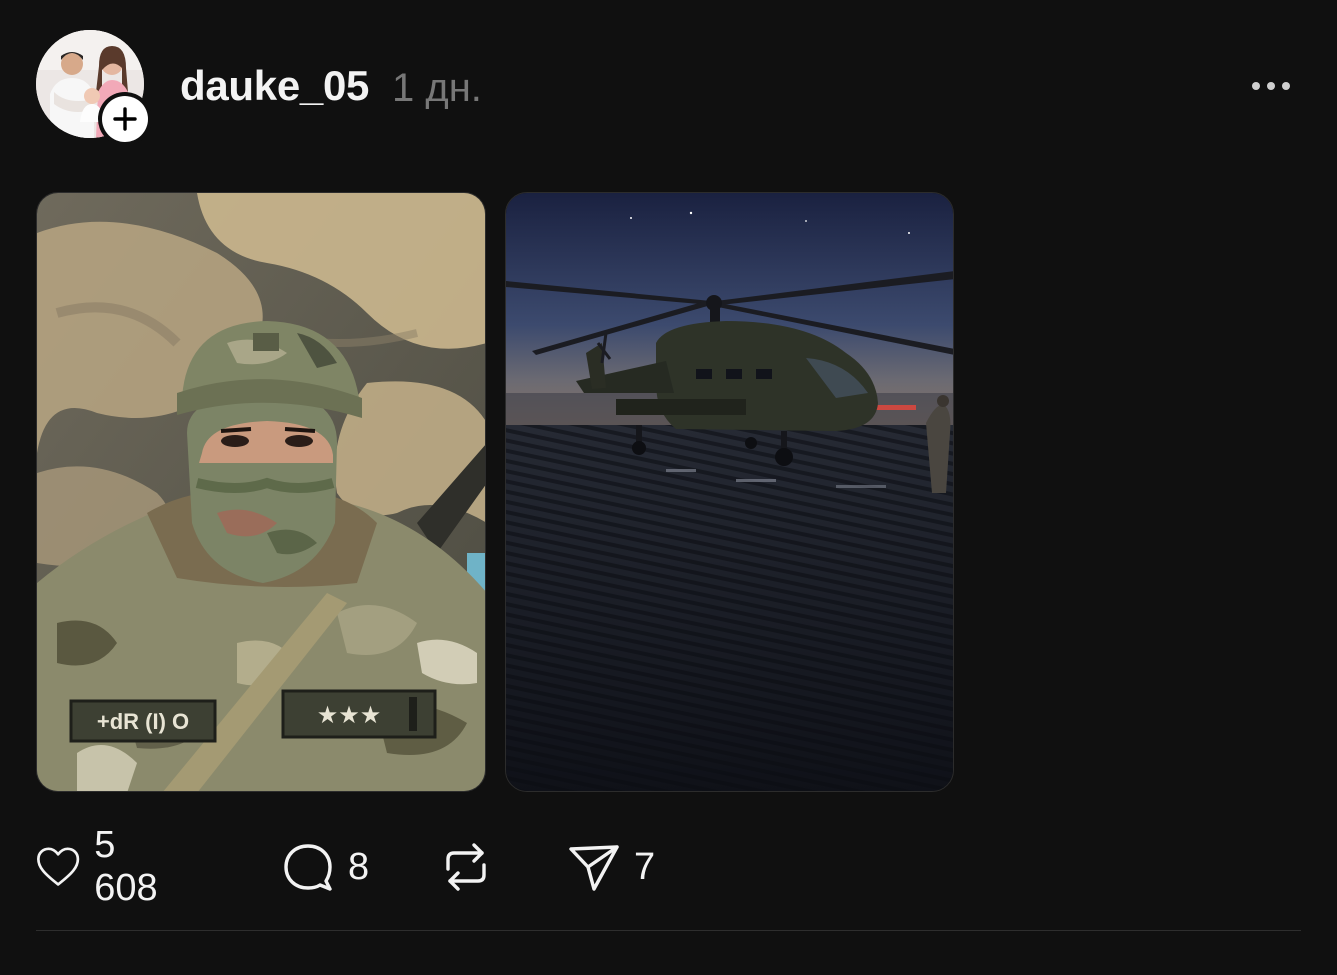  I want to click on share-button: 7, so click(611, 867).